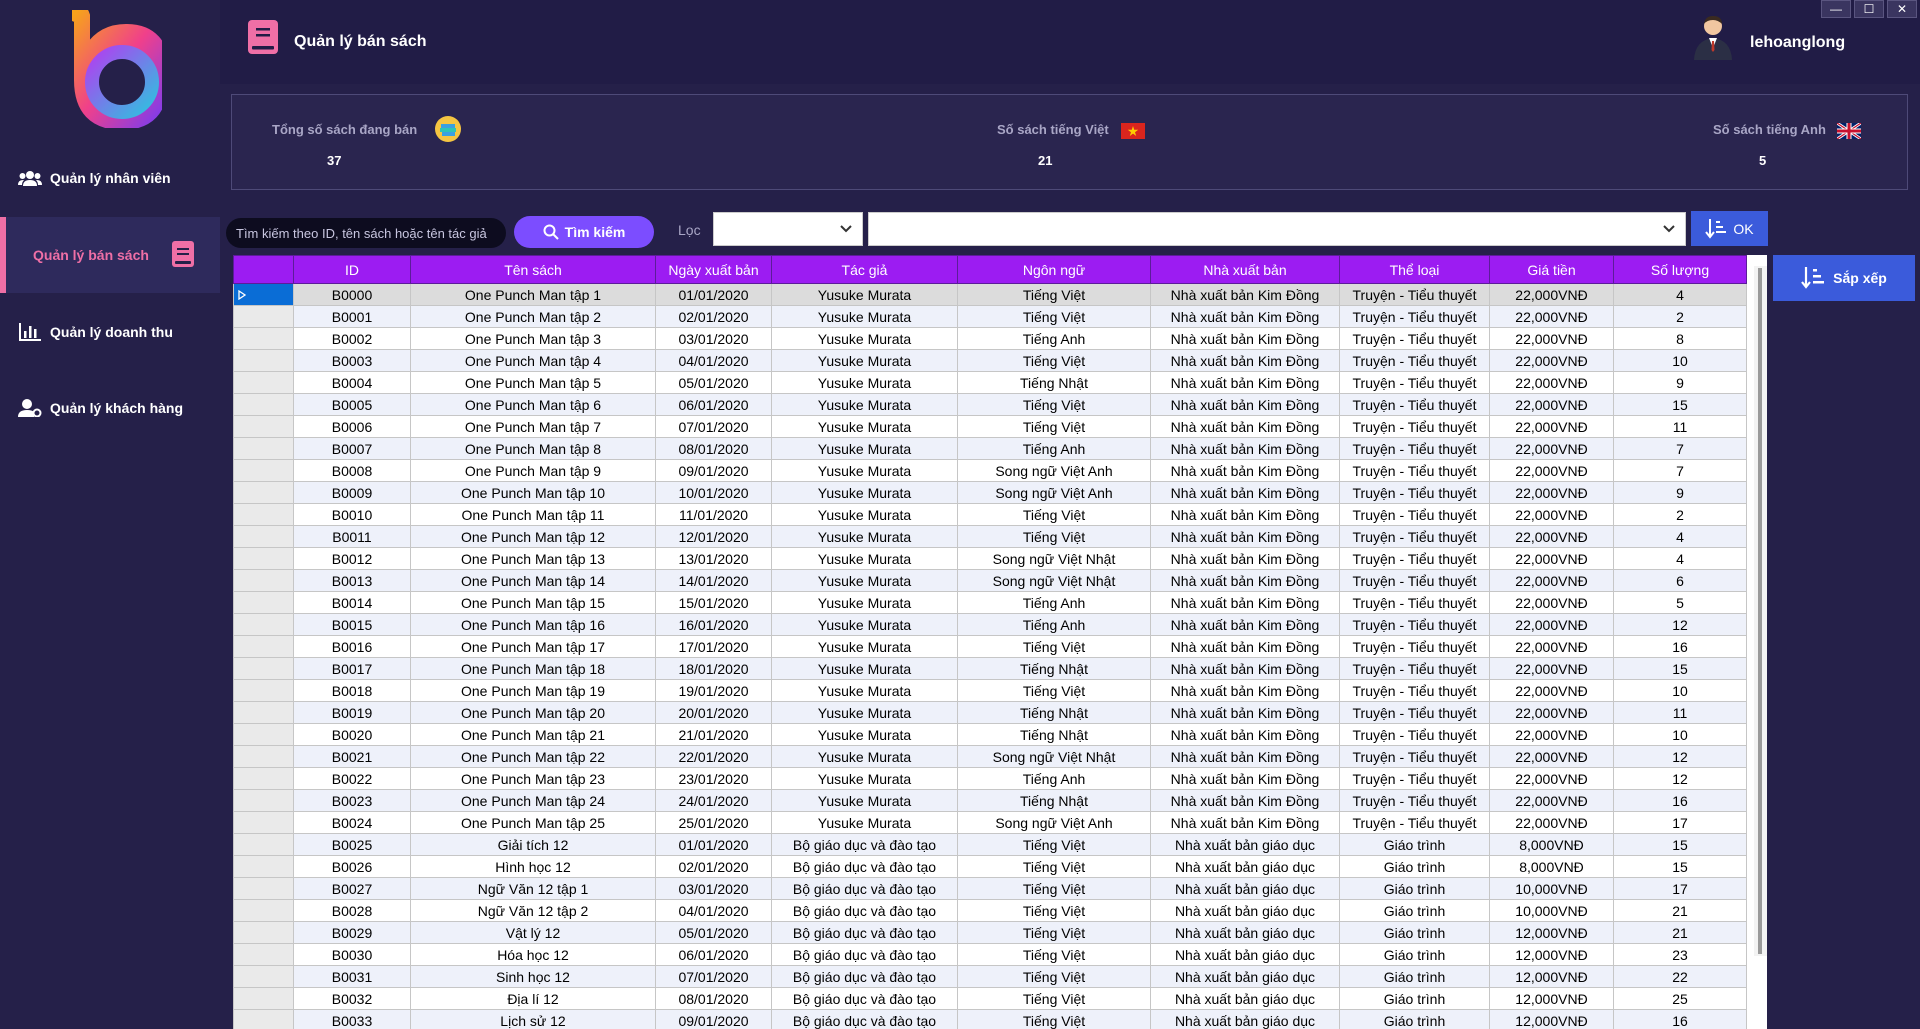 Image resolution: width=1920 pixels, height=1029 pixels. Describe the element at coordinates (533, 602) in the screenshot. I see `cell-title: One Punch Man tập 15` at that location.